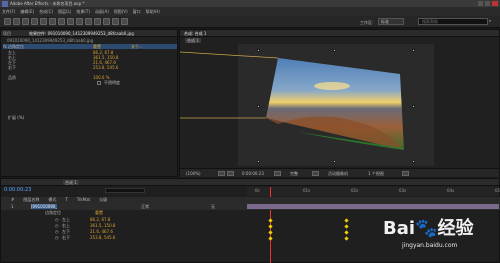 The height and width of the screenshot is (263, 500). What do you see at coordinates (44, 206) in the screenshot?
I see `layer-name: [091010090_...]` at bounding box center [44, 206].